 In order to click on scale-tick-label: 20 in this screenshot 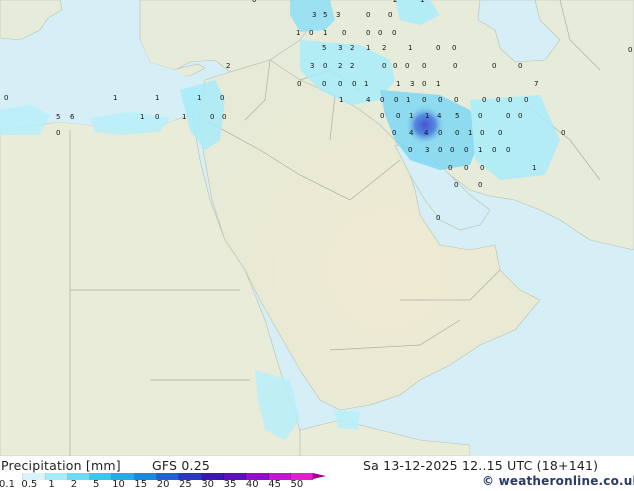, I will do `click(163, 484)`.